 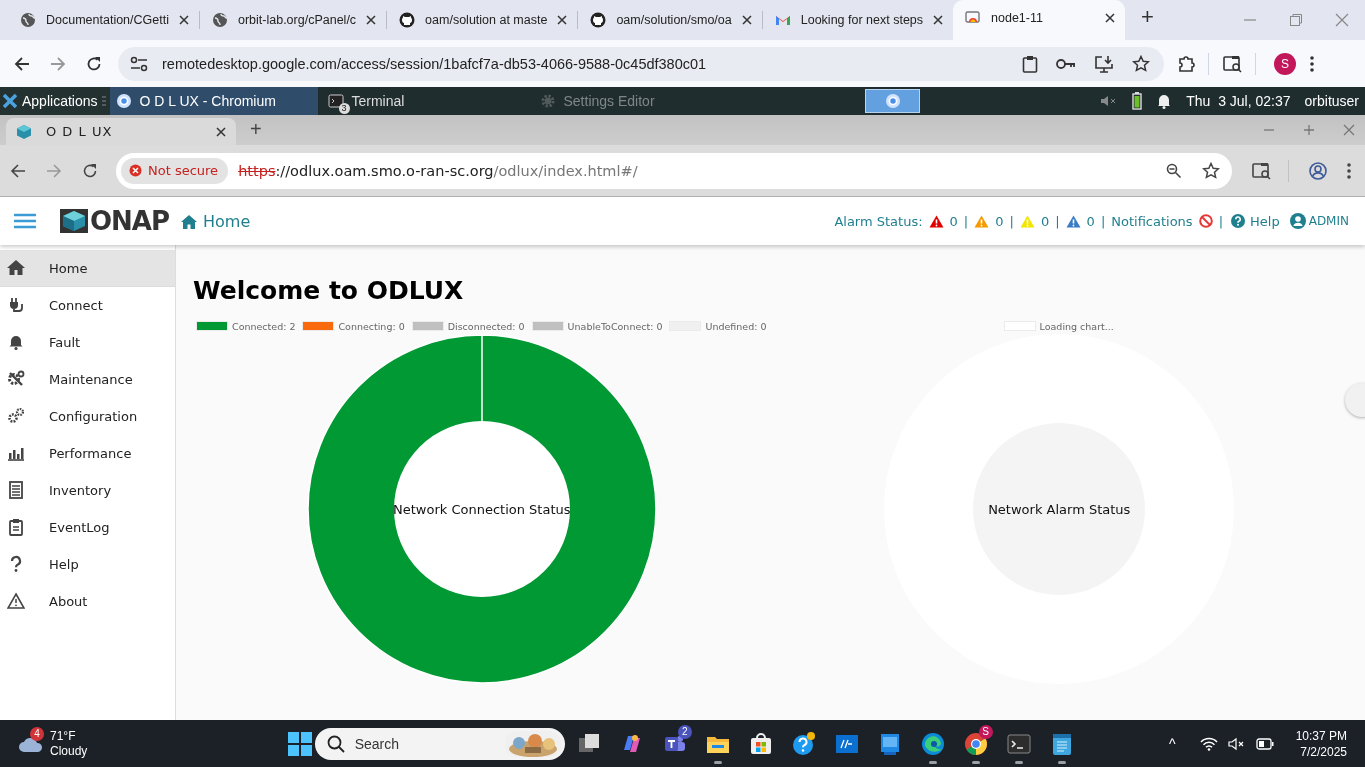 I want to click on taskbar-app-button: 2, so click(x=674, y=743).